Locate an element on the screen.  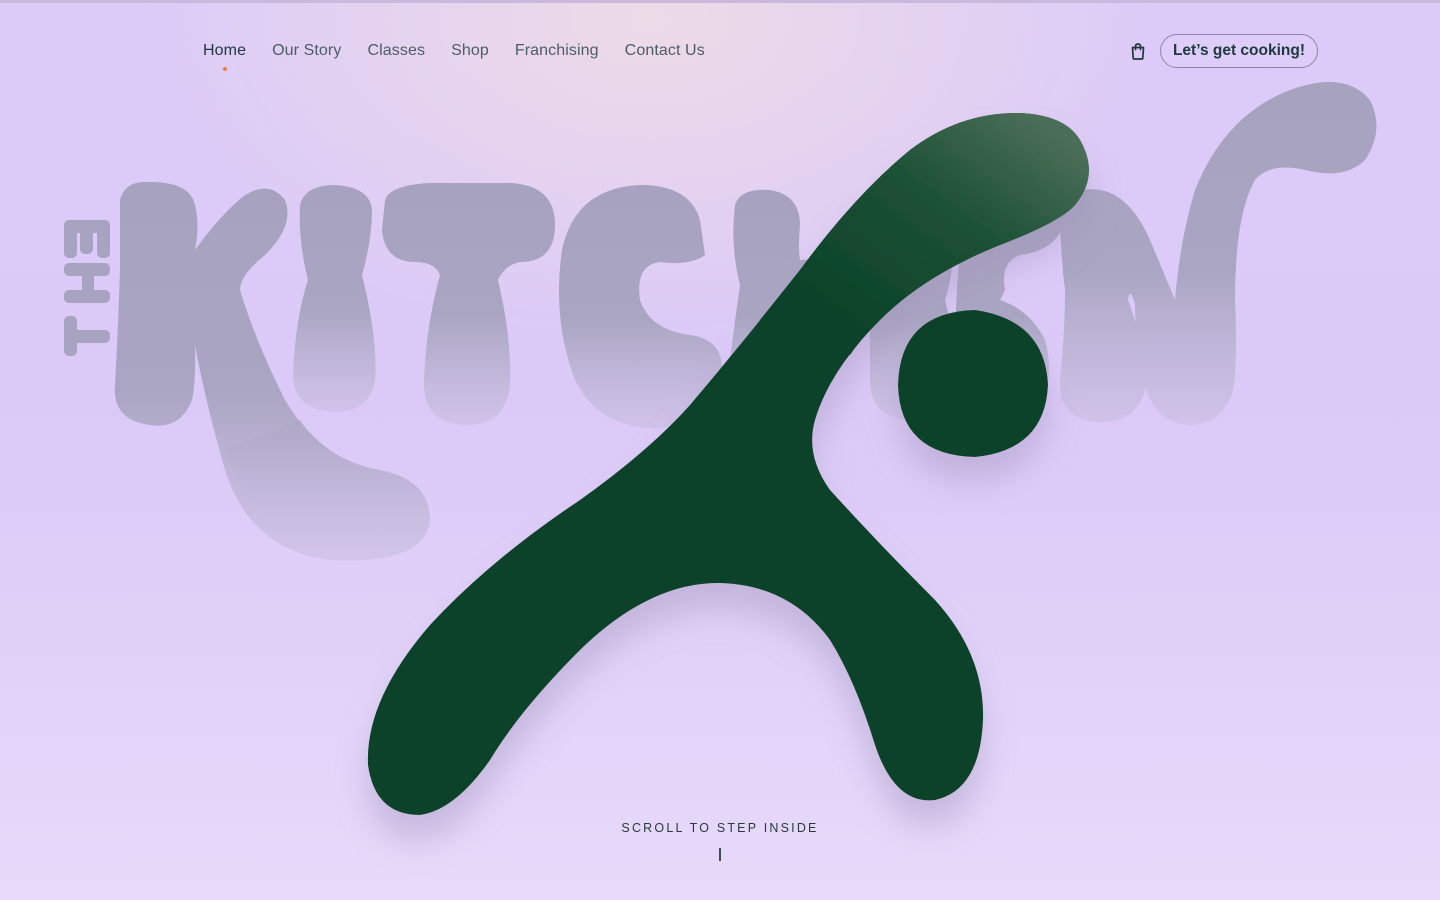
nav-item-label: Our Story is located at coordinates (307, 50).